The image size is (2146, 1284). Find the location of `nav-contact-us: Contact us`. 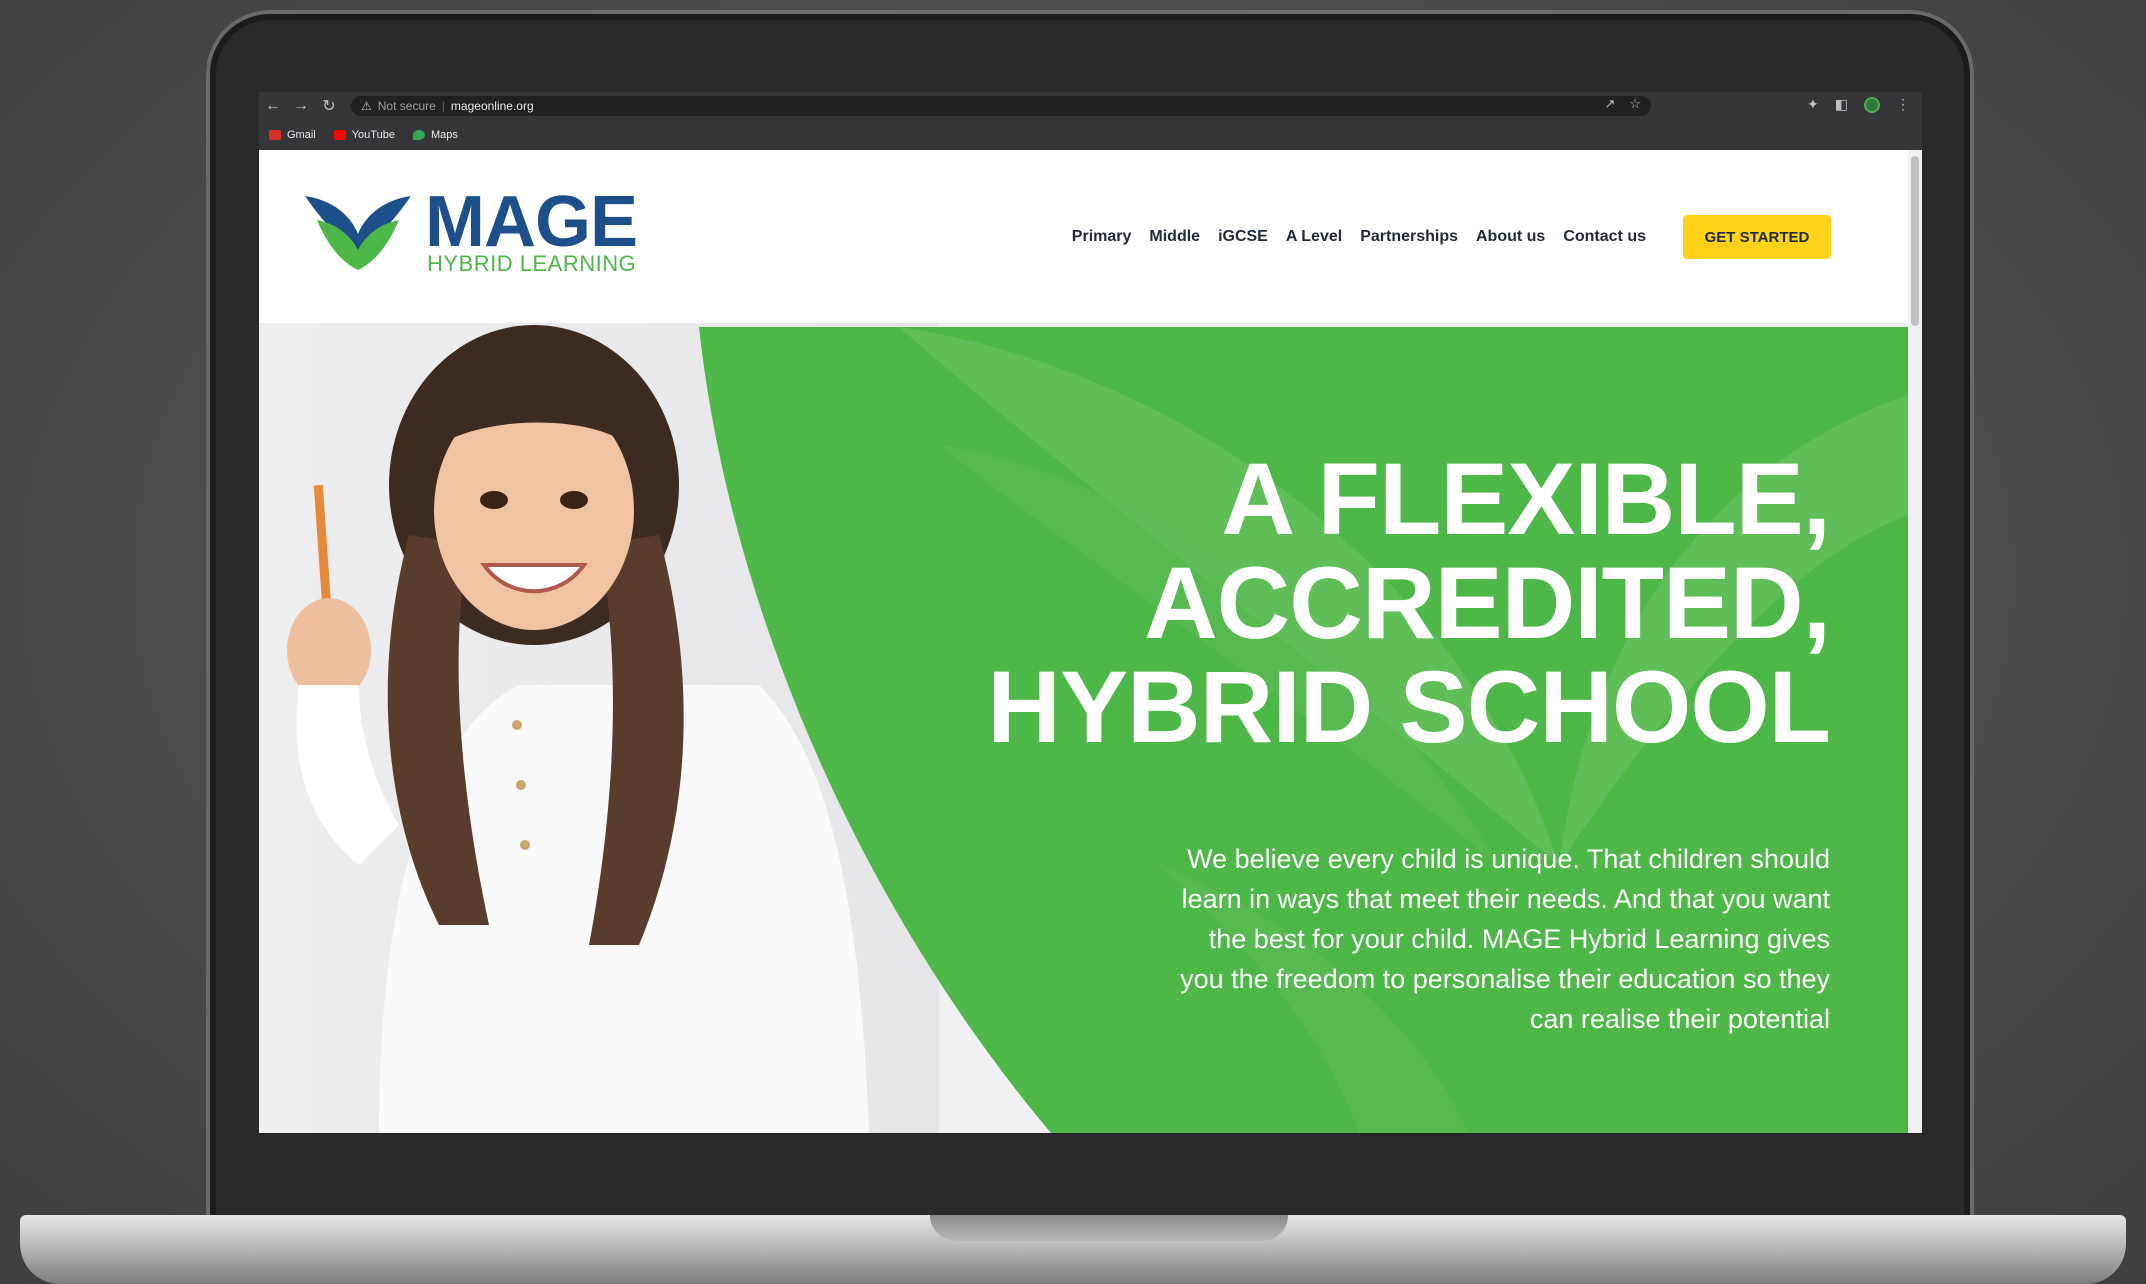

nav-contact-us: Contact us is located at coordinates (1604, 237).